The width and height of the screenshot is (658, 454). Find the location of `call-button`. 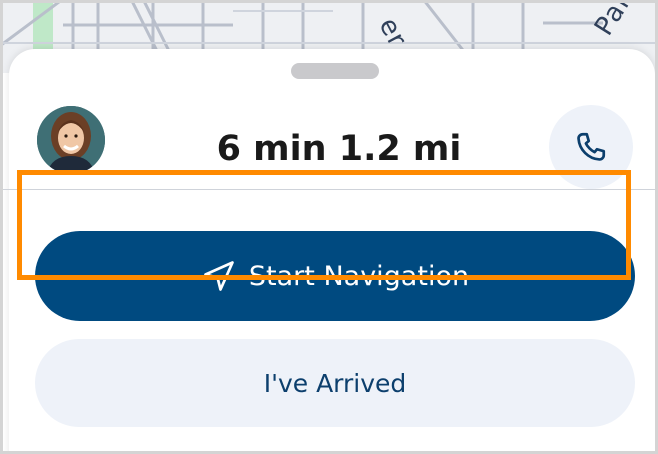

call-button is located at coordinates (591, 147).